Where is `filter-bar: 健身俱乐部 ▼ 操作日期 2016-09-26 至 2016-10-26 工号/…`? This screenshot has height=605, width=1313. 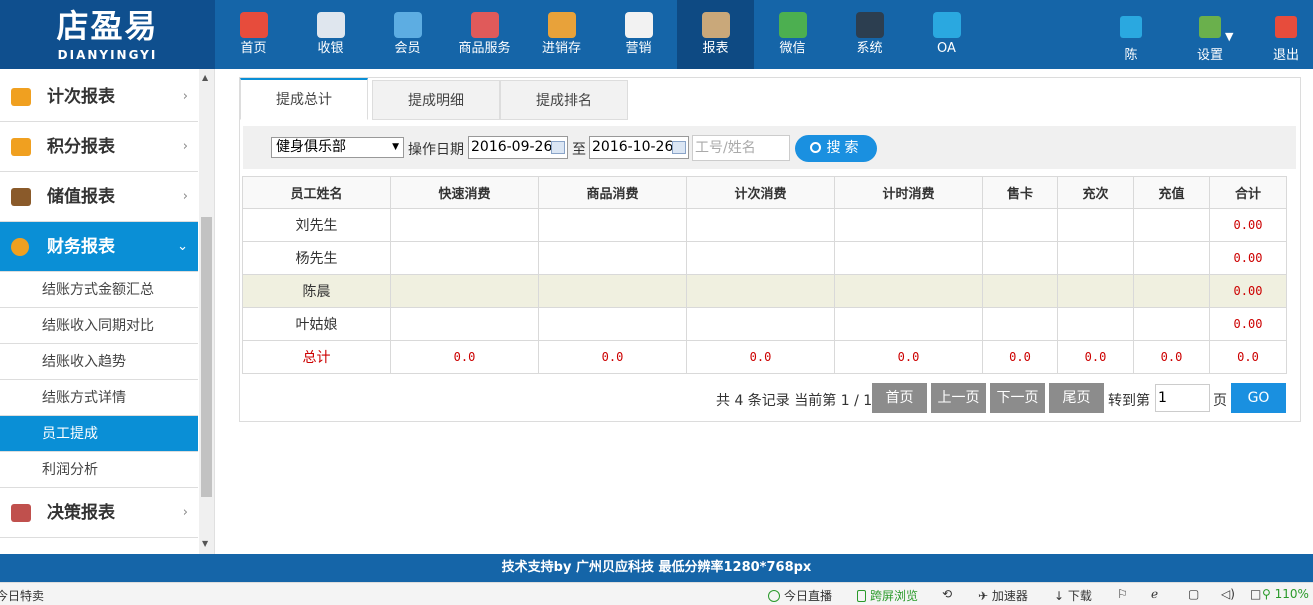
filter-bar: 健身俱乐部 ▼ 操作日期 2016-09-26 至 2016-10-26 工号/… is located at coordinates (769, 147).